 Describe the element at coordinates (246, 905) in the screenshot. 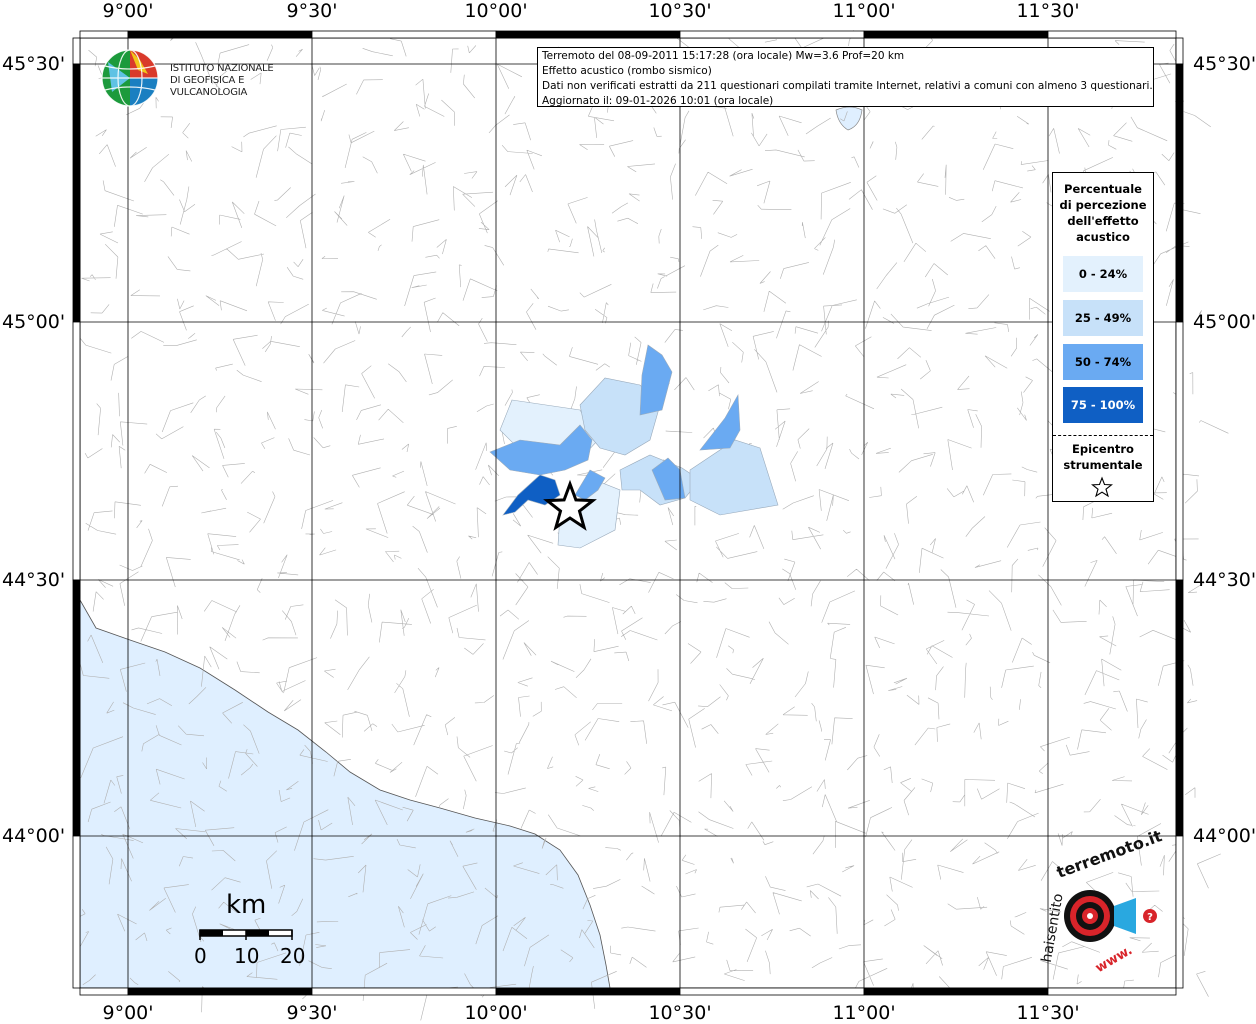

I see `scale-unit: km` at that location.